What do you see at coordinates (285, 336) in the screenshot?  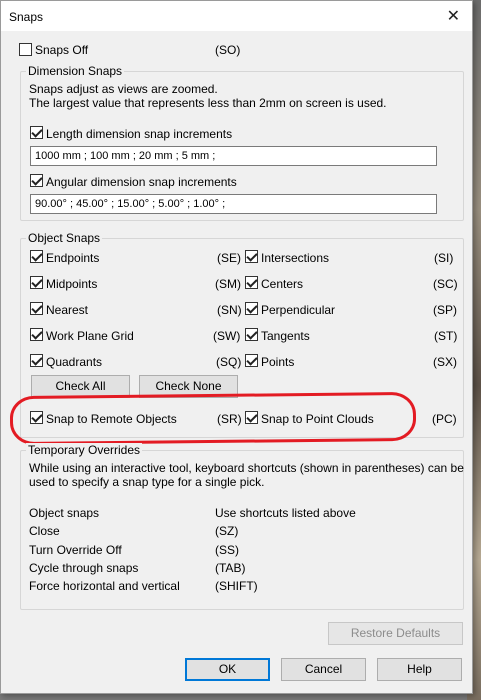 I see `snap-tangents-label: Tangents` at bounding box center [285, 336].